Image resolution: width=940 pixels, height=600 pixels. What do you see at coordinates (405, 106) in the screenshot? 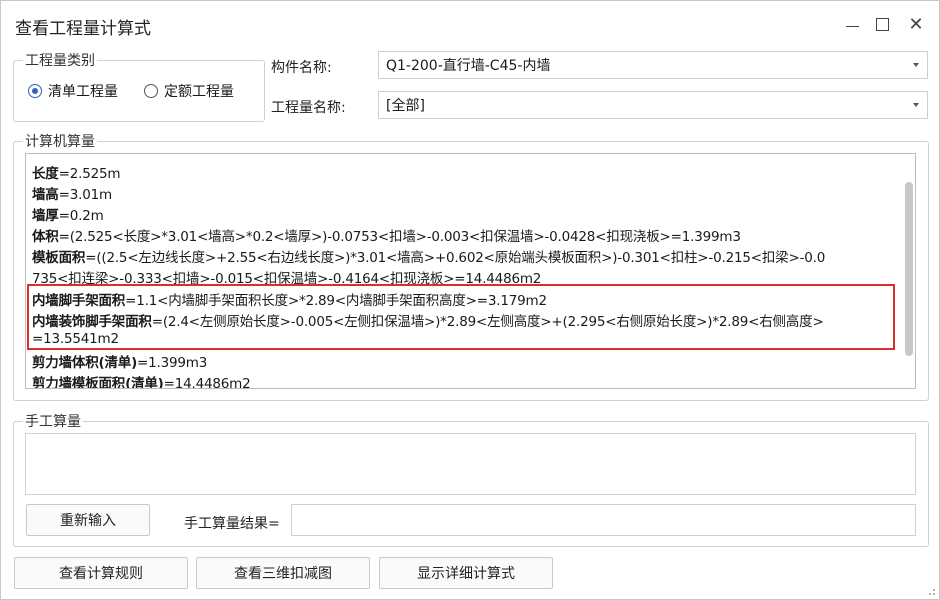
I see `quantity-name-value: [全部]` at bounding box center [405, 106].